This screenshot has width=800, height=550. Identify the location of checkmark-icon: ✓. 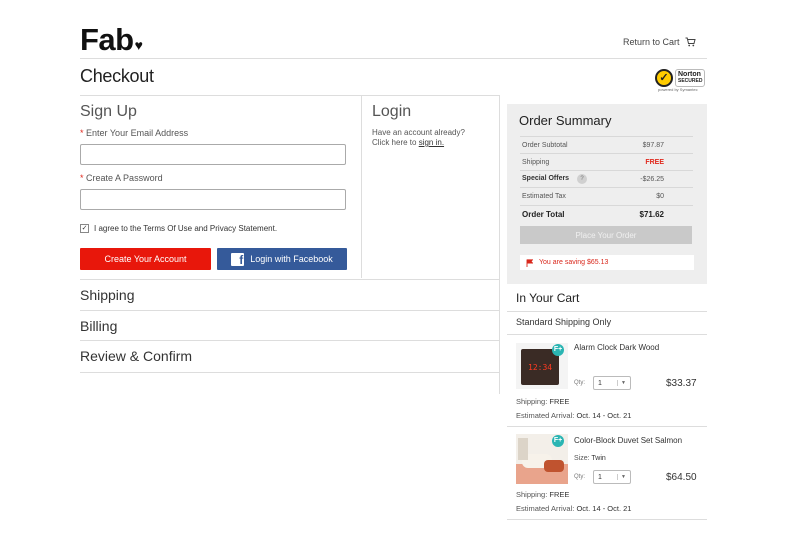
(664, 78).